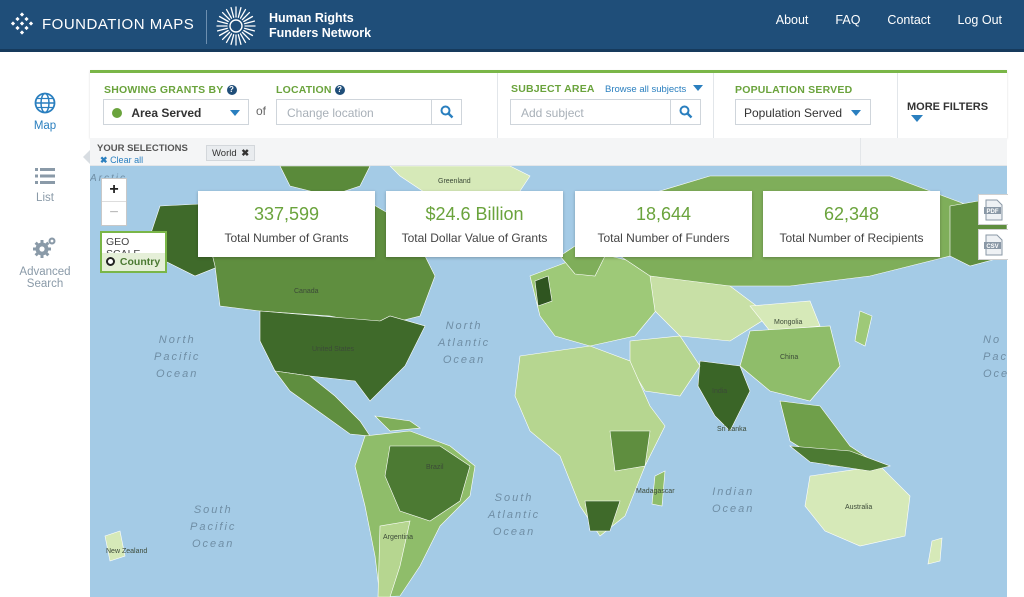 Image resolution: width=1024 pixels, height=597 pixels. Describe the element at coordinates (45, 272) in the screenshot. I see `sidebar-item-advanced-label-1: Advanced` at that location.